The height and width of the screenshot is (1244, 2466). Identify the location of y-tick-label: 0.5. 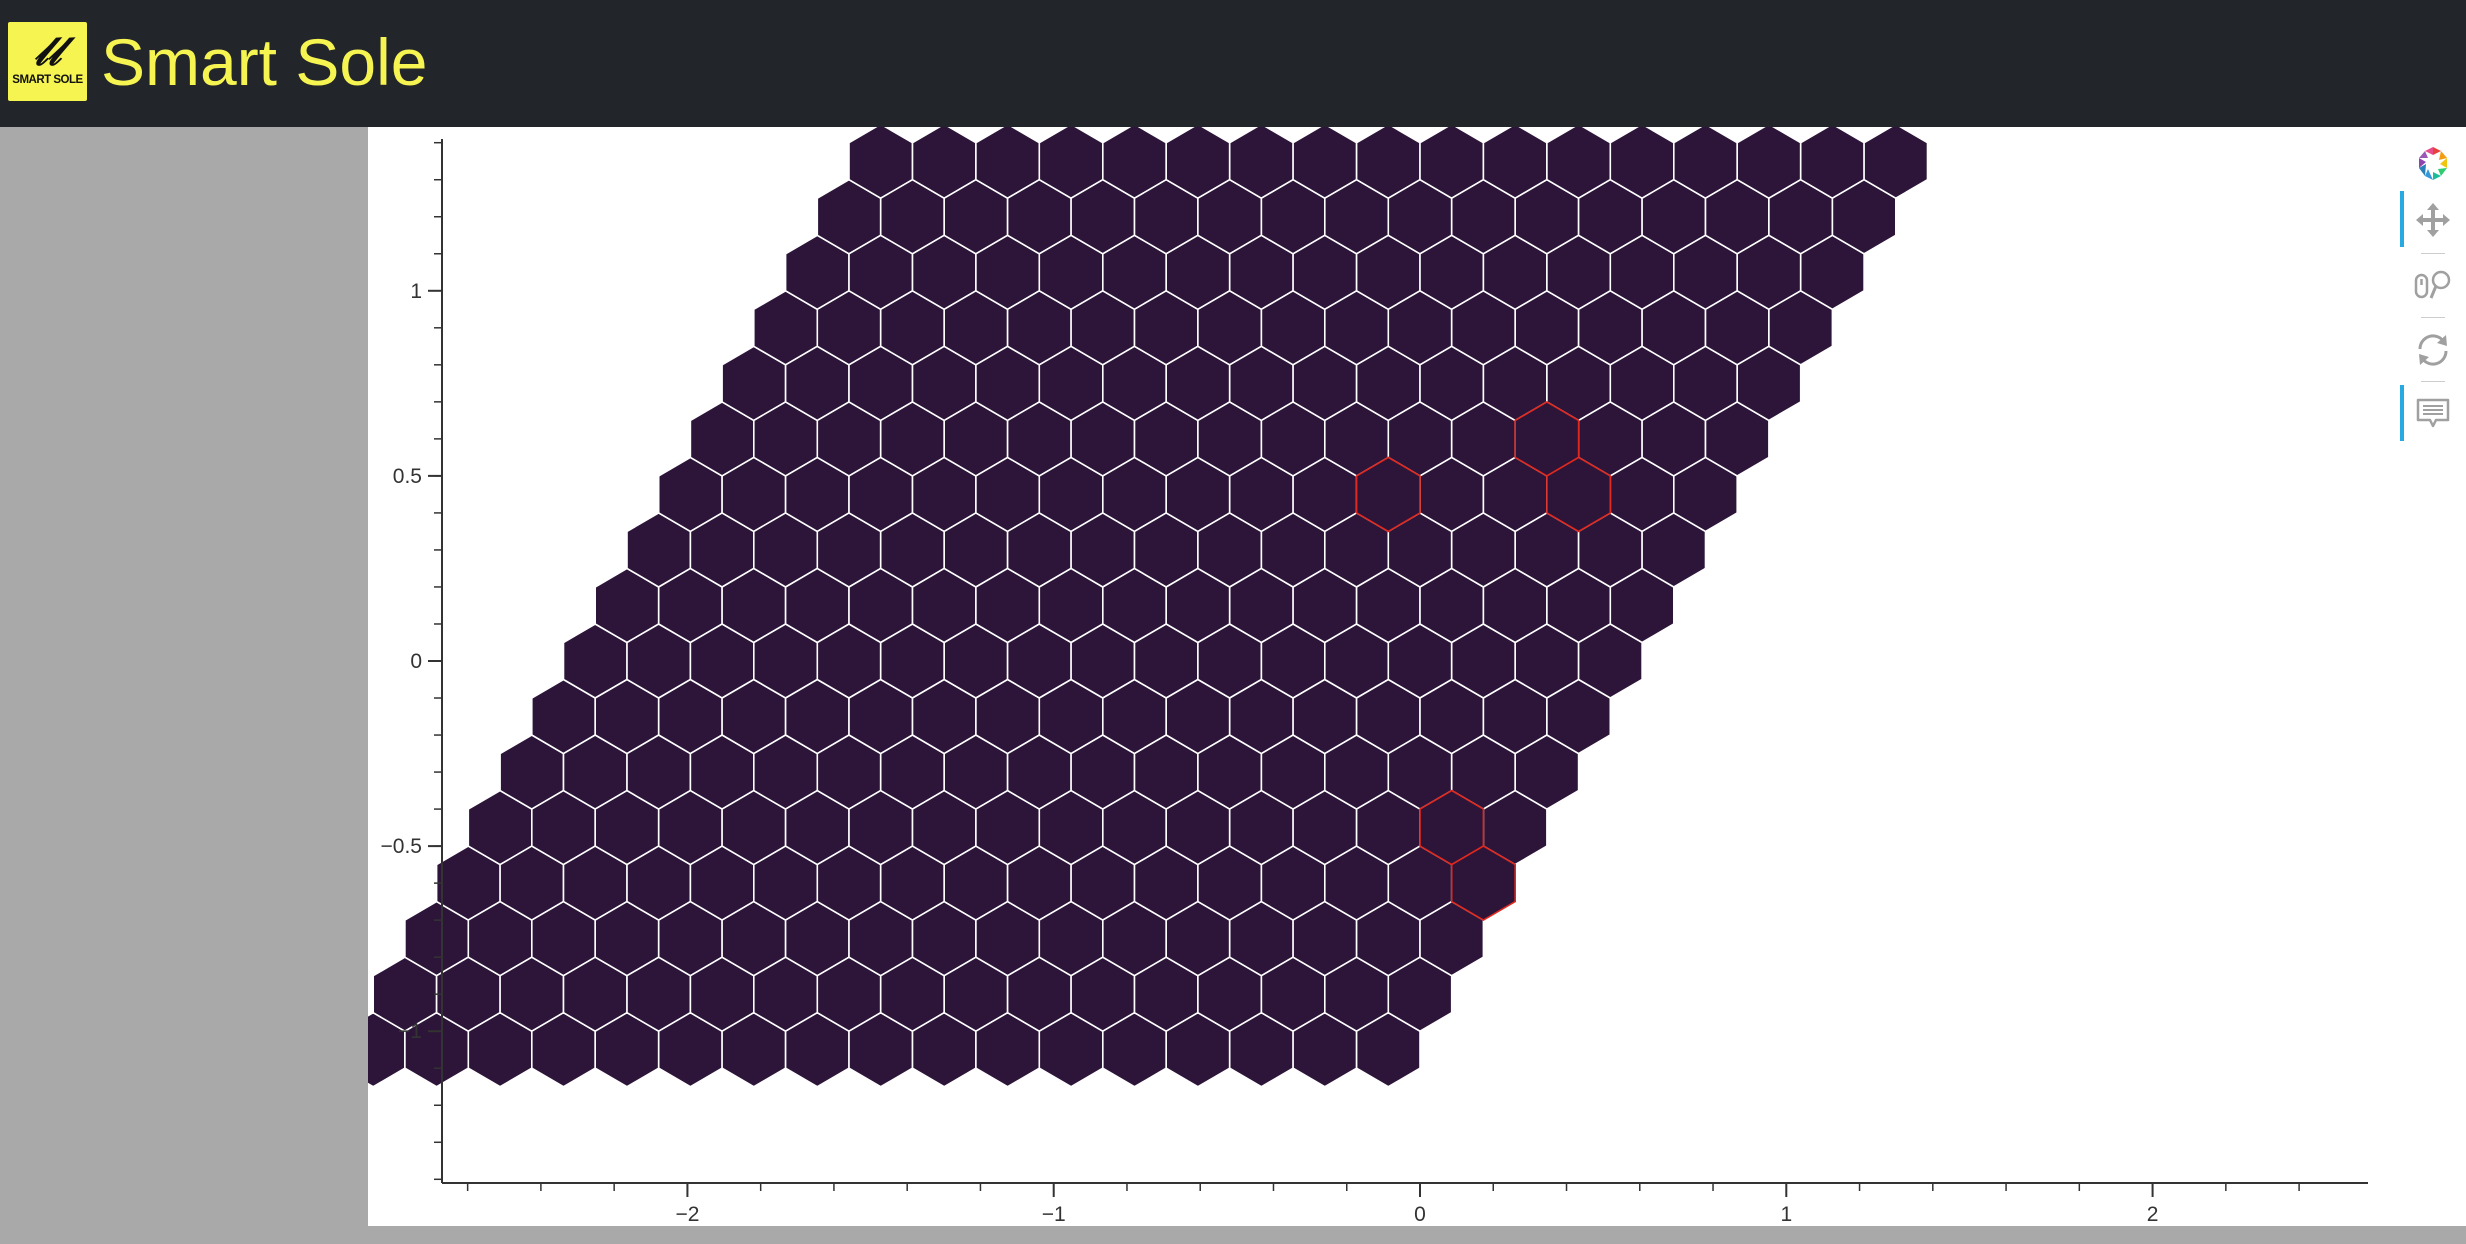
(407, 476).